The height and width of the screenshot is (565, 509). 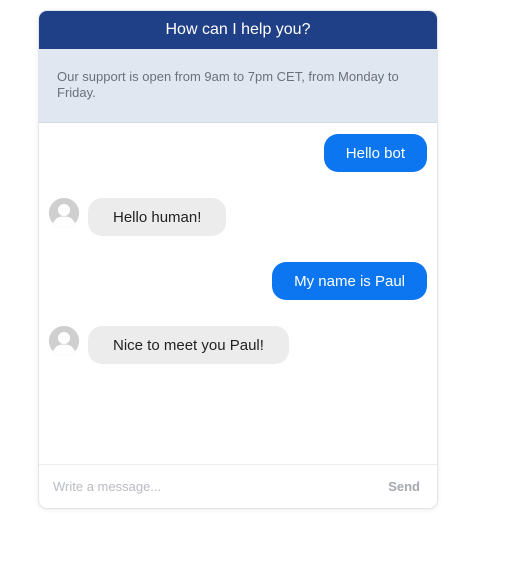 I want to click on bot-message: Hello human!, so click(x=157, y=217).